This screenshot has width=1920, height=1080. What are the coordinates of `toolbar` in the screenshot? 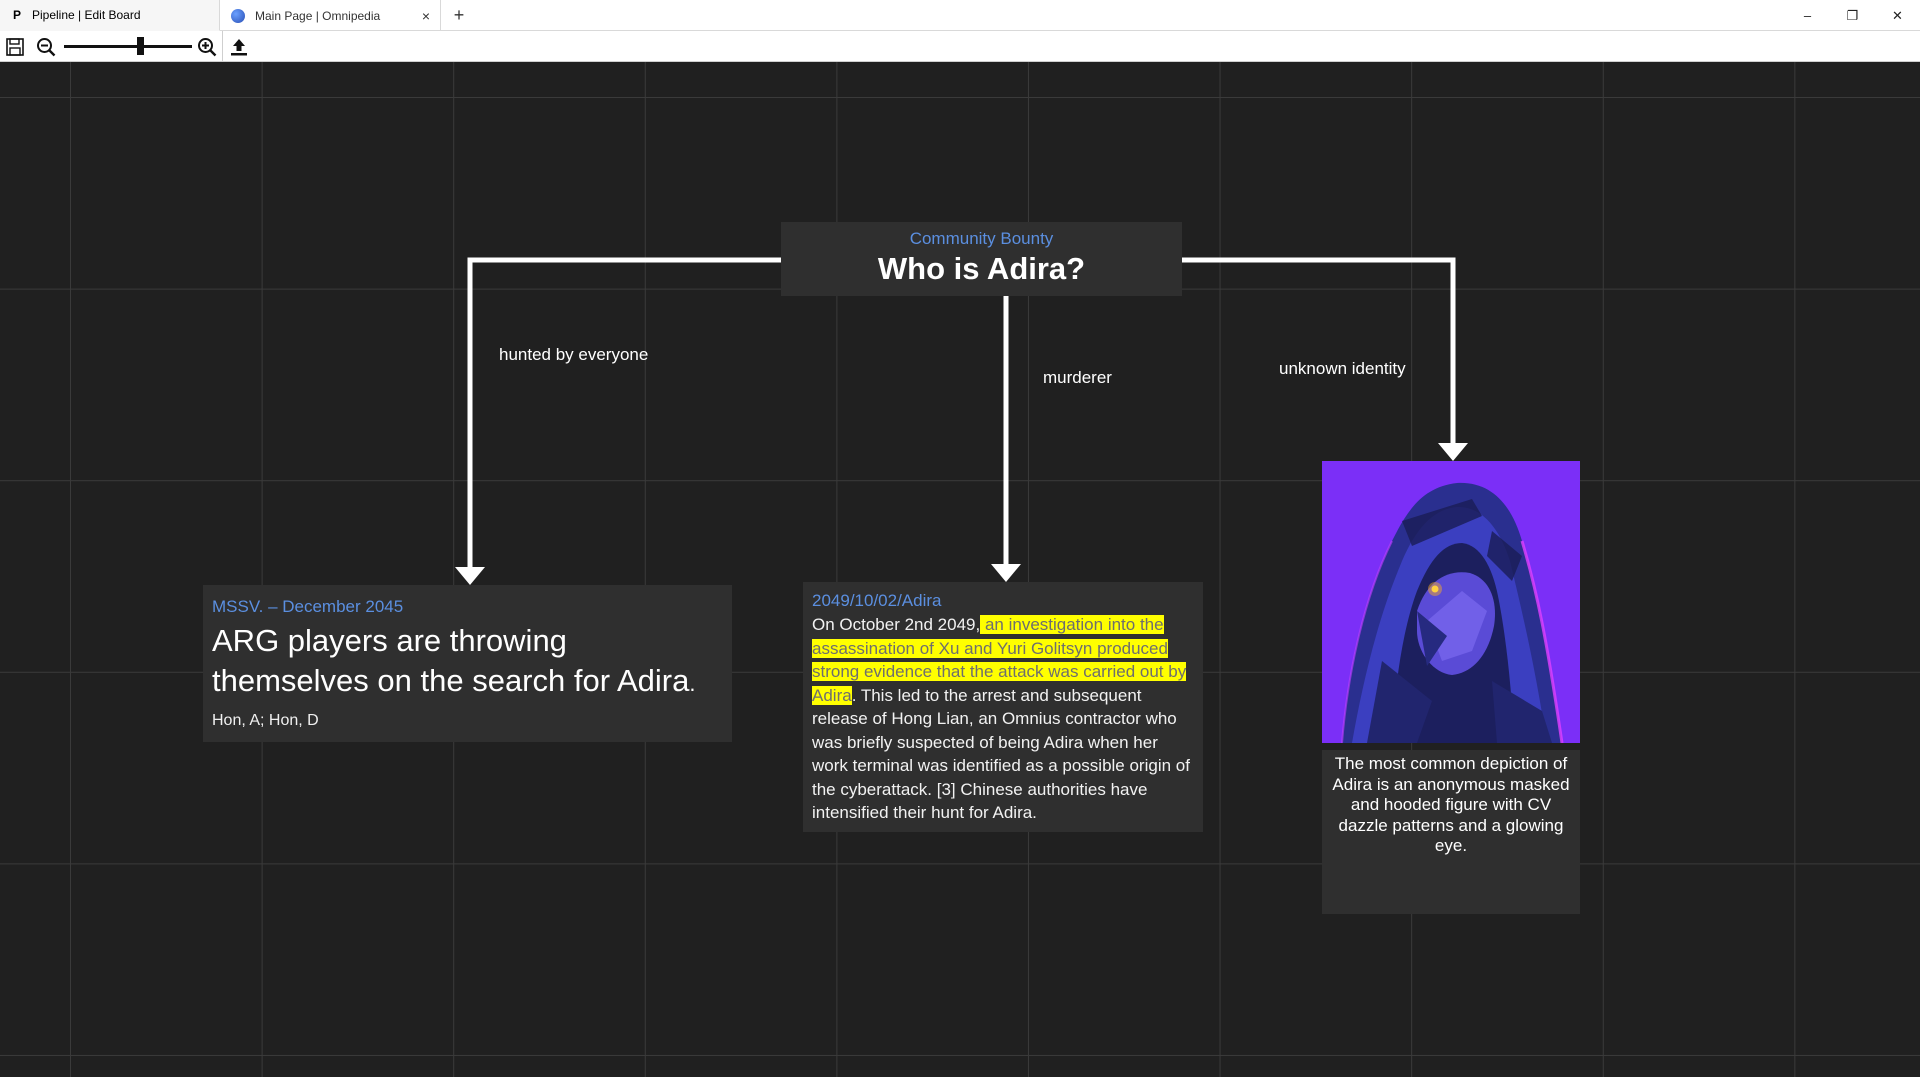 It's located at (960, 46).